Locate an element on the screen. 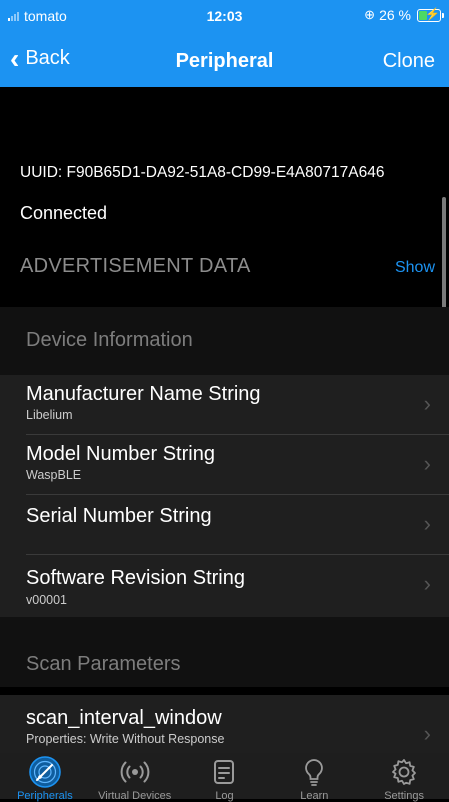 The image size is (449, 802). scrollbar is located at coordinates (444, 259).